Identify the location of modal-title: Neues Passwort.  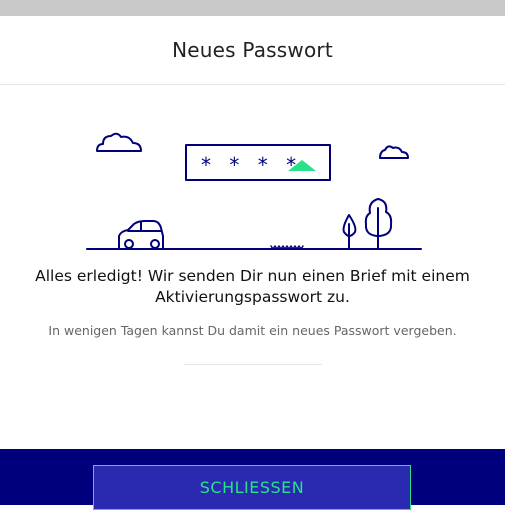
(252, 50).